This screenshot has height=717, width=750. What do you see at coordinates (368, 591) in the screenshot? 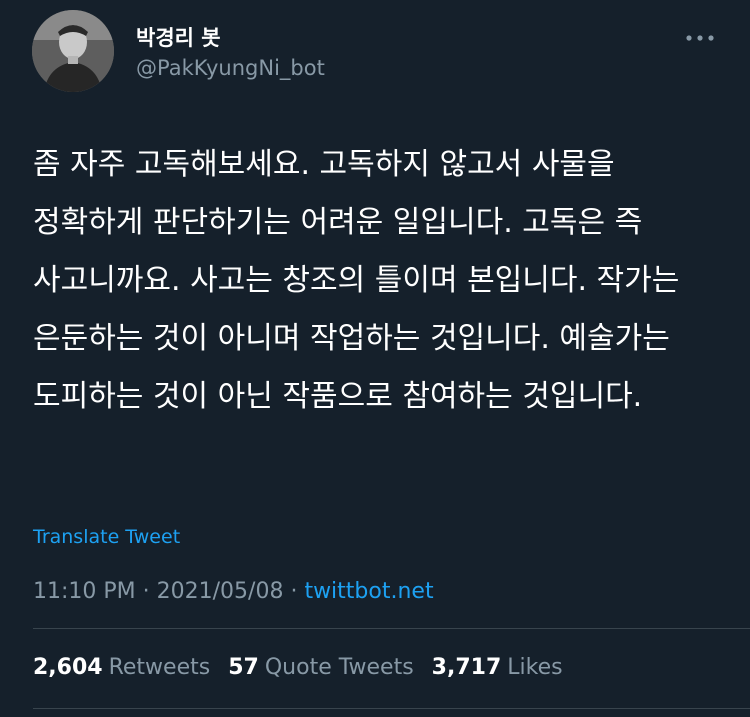
I see `tweet-source-link: twittbot.net` at bounding box center [368, 591].